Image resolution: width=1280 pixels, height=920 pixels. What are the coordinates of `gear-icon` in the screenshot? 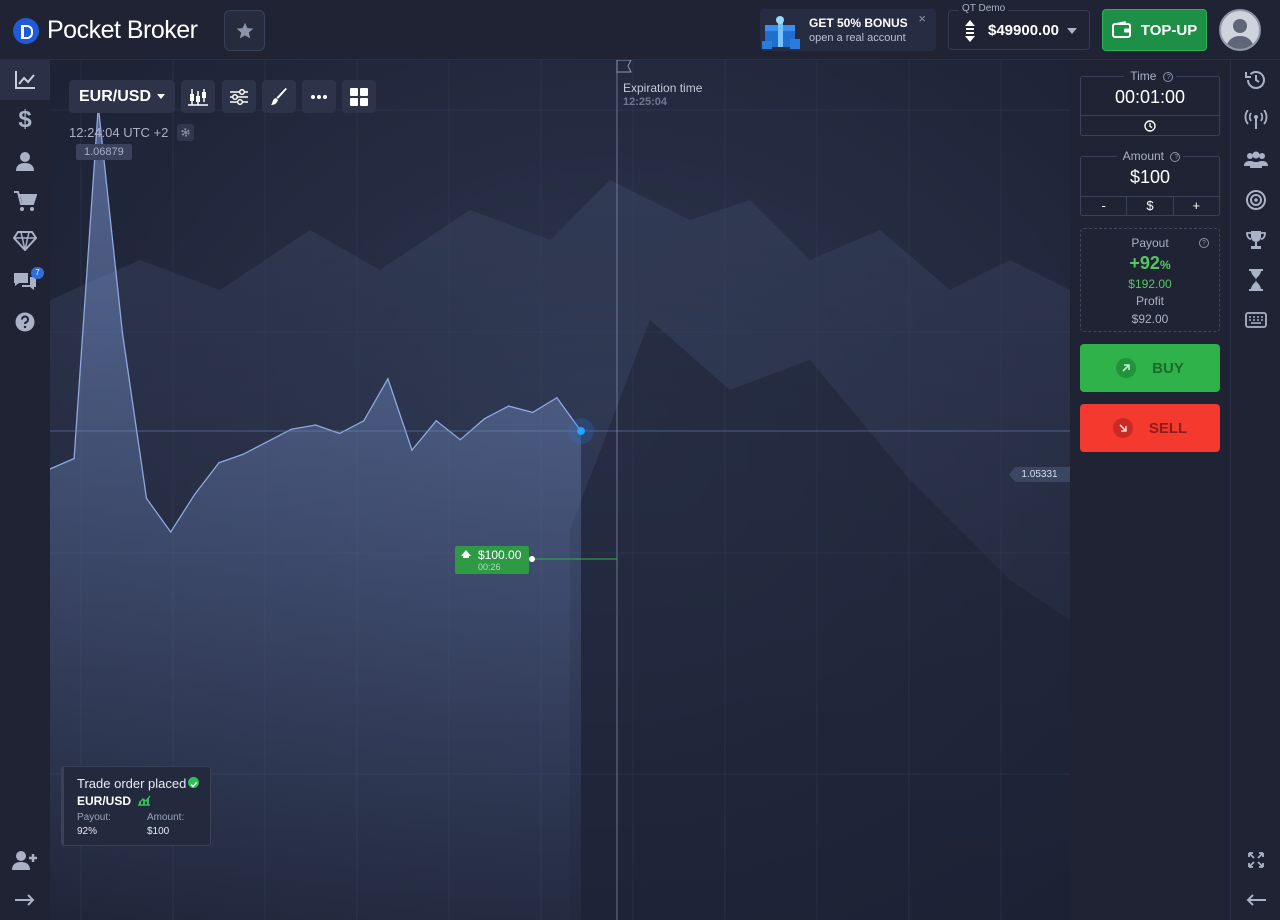 It's located at (185, 132).